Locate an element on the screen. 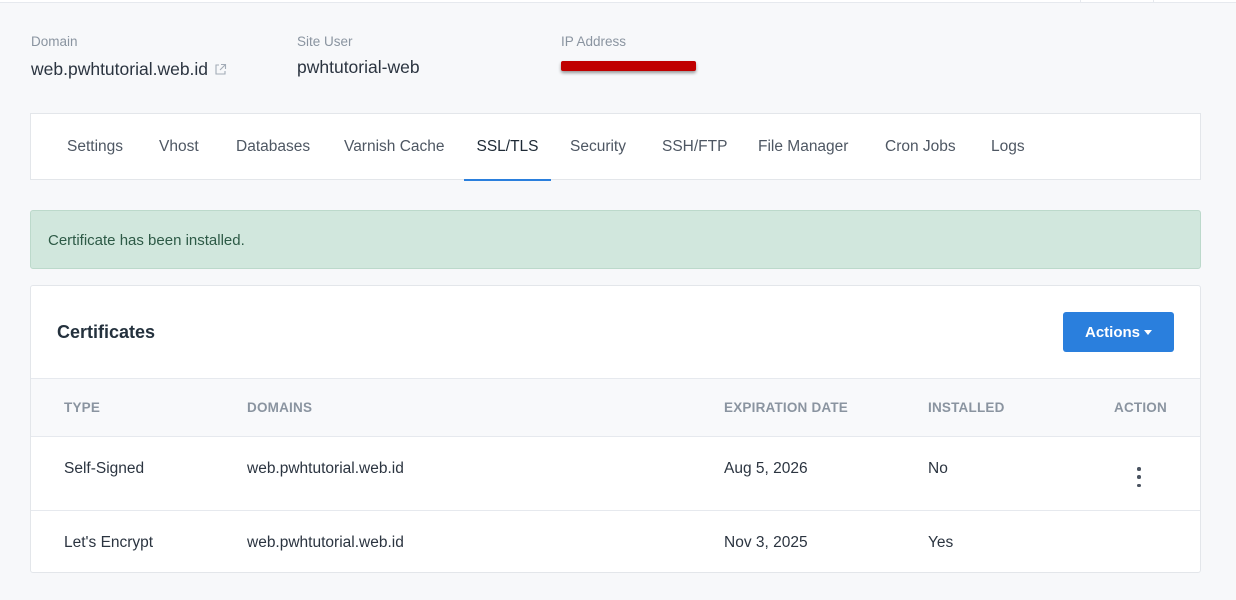  column-header-action: ACTION is located at coordinates (1140, 407).